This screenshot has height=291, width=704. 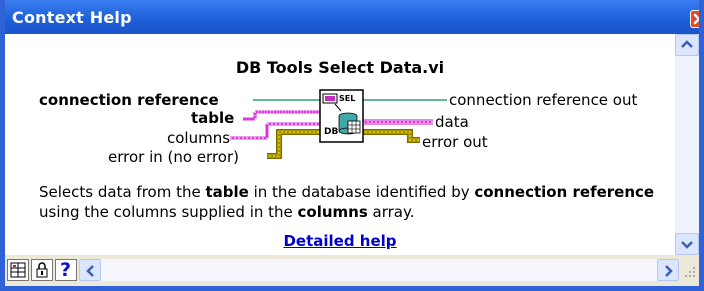 I want to click on input-connection-reference: connection reference, so click(x=129, y=100).